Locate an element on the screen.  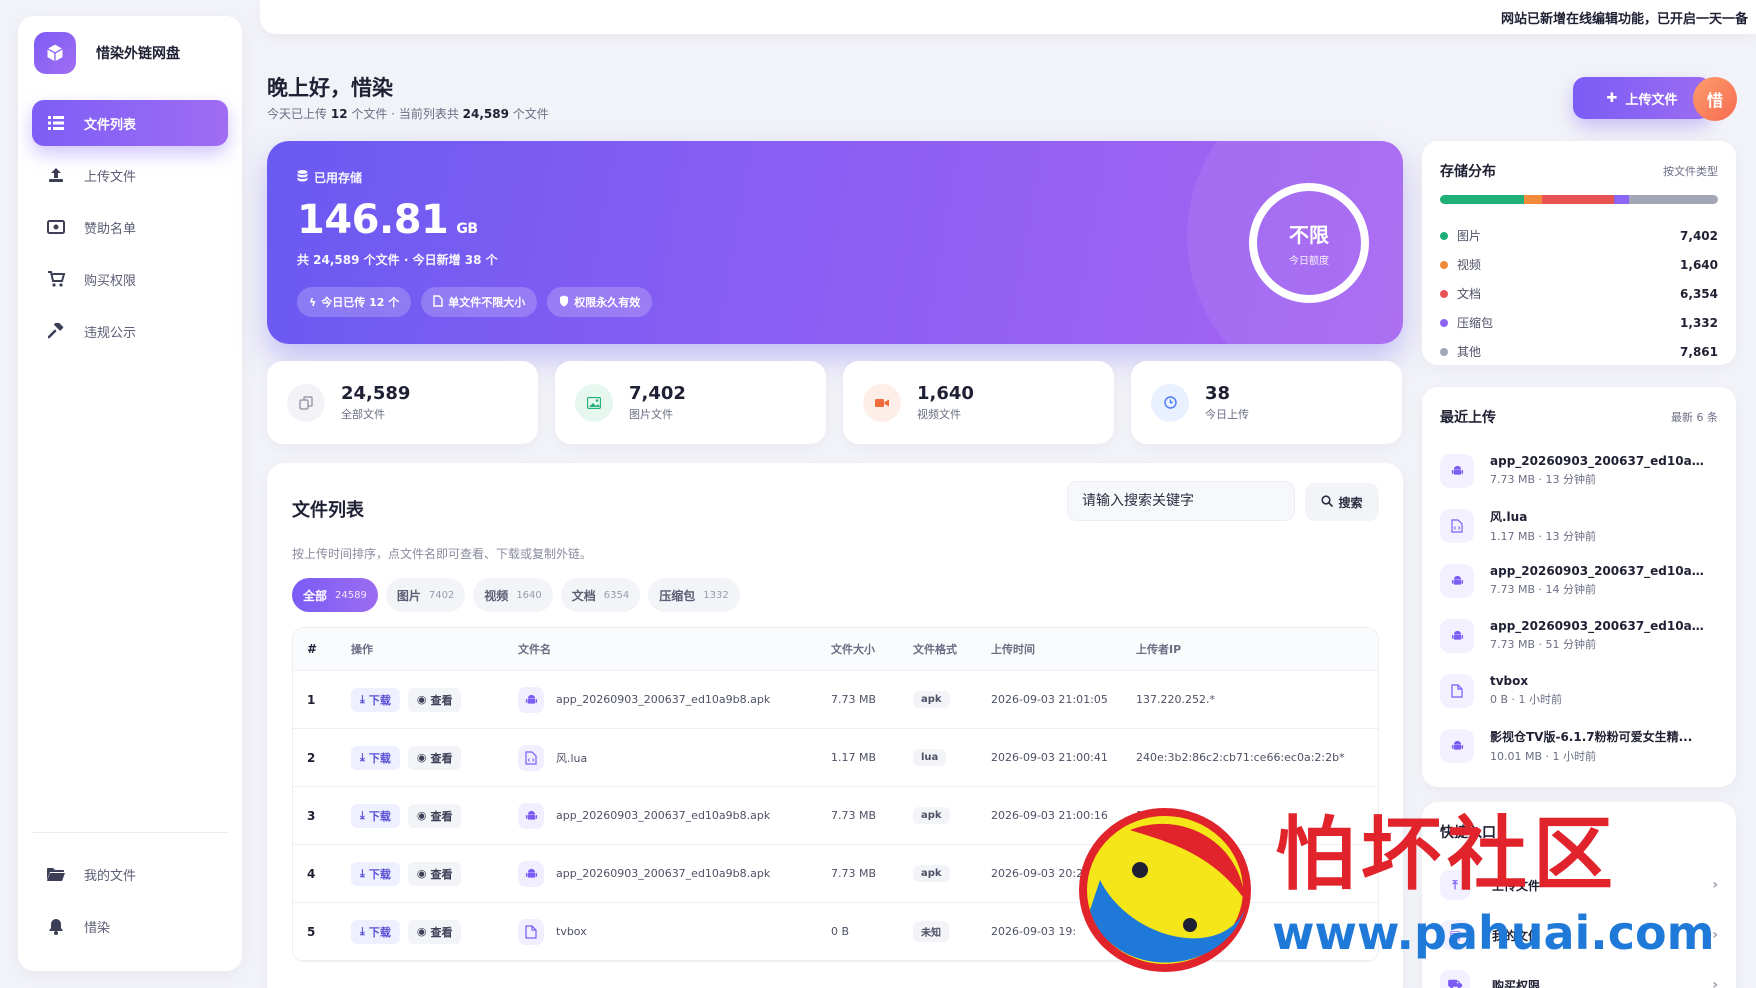
storage-used-value: 146.81 GB is located at coordinates (387, 220).